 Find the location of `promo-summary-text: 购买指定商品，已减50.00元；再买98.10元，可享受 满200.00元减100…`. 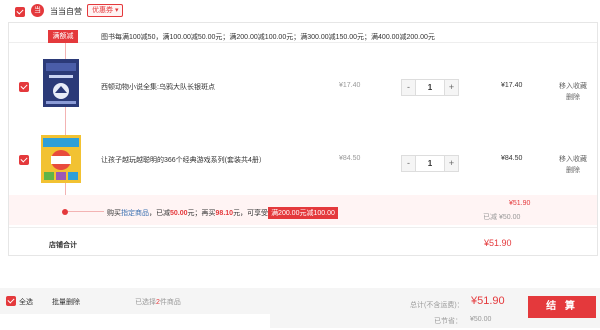

promo-summary-text: 购买指定商品，已减50.00元；再买98.10元，可享受 满200.00元减100… is located at coordinates (222, 213).